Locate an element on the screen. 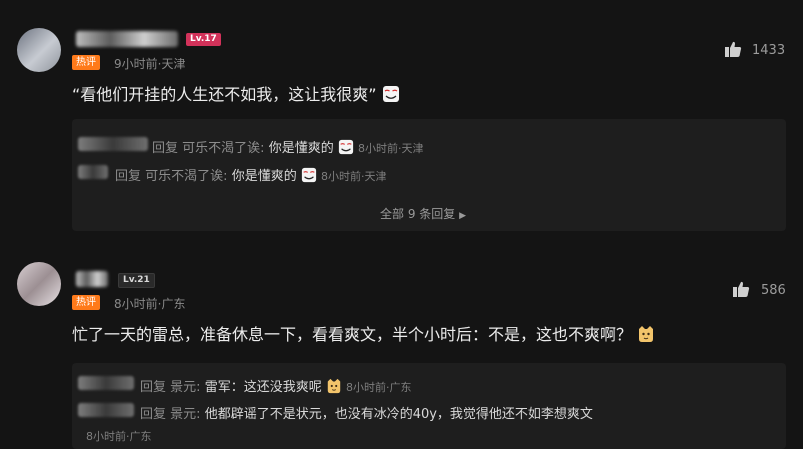  comment-text: 忙了一天的雷总，准备休息一下，看看爽文，半个小时后：不是，这也不爽啊？ is located at coordinates (363, 333).